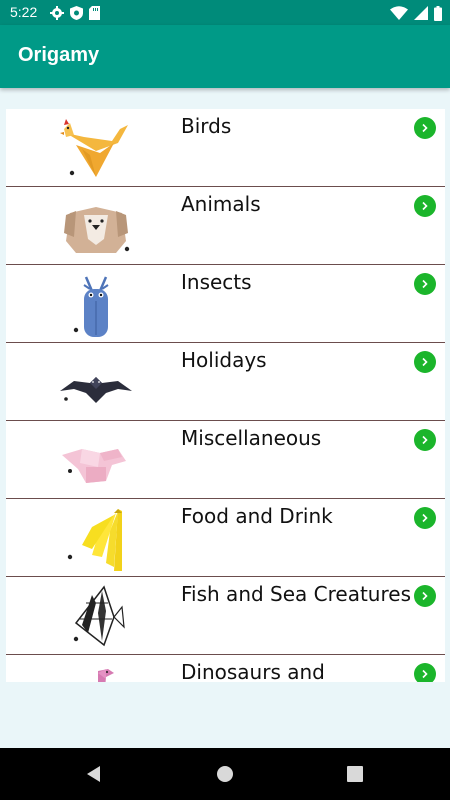 The height and width of the screenshot is (800, 450). What do you see at coordinates (221, 204) in the screenshot?
I see `category-label: Animals` at bounding box center [221, 204].